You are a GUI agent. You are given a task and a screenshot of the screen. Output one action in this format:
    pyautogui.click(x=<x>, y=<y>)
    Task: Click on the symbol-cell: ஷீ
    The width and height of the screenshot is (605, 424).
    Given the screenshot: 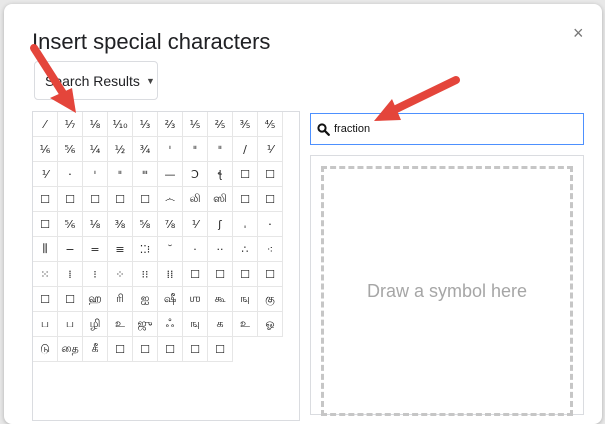 What is the action you would take?
    pyautogui.click(x=170, y=299)
    